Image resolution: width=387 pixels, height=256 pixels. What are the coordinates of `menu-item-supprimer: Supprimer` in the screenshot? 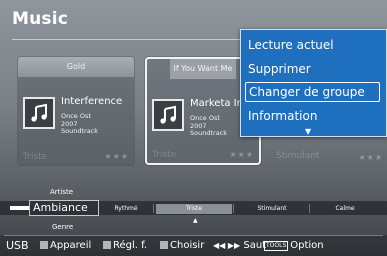 It's located at (314, 69).